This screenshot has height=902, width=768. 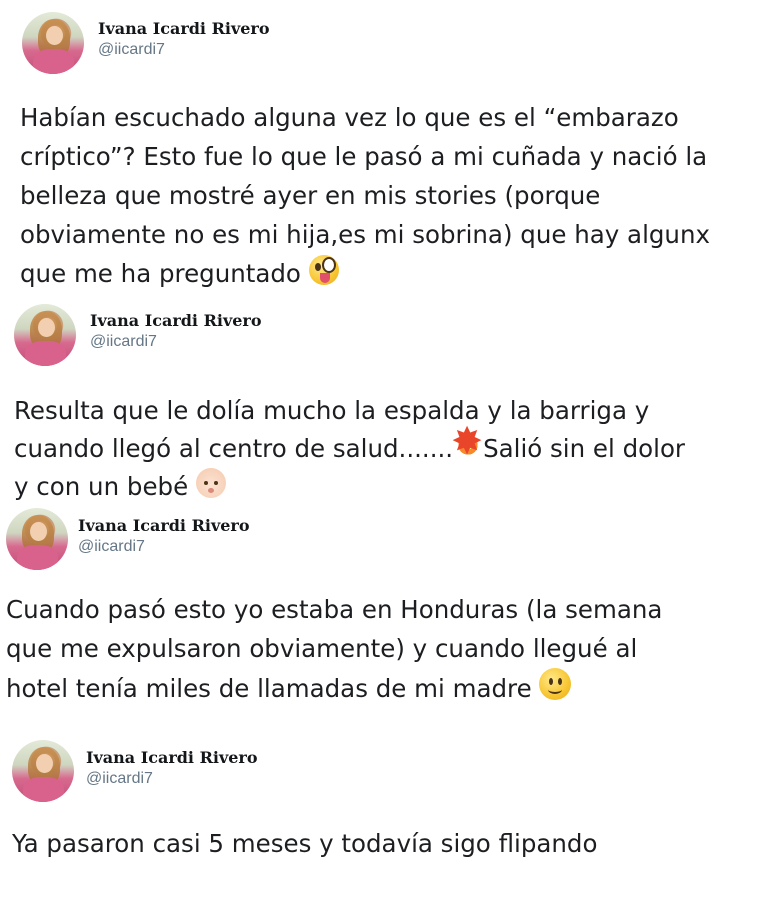 What do you see at coordinates (555, 684) in the screenshot?
I see `slightly-smiling-face-emoji` at bounding box center [555, 684].